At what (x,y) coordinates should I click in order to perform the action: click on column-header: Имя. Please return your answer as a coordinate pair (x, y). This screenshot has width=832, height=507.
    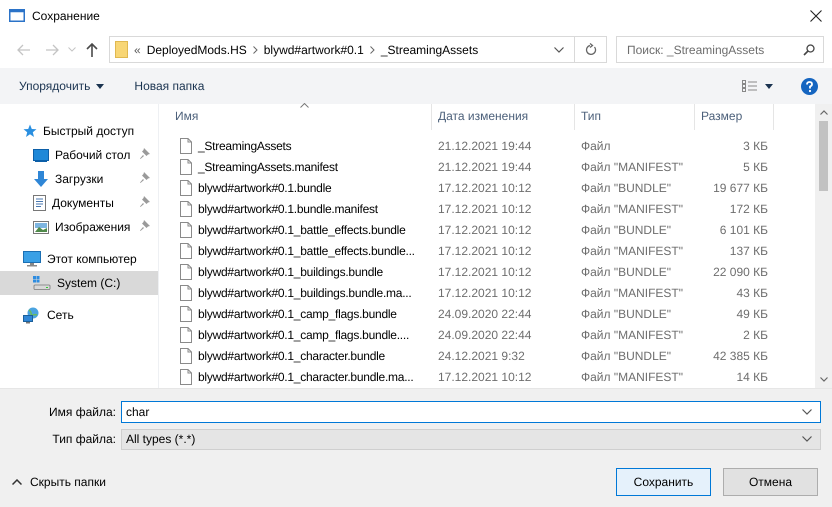
    Looking at the image, I should click on (300, 117).